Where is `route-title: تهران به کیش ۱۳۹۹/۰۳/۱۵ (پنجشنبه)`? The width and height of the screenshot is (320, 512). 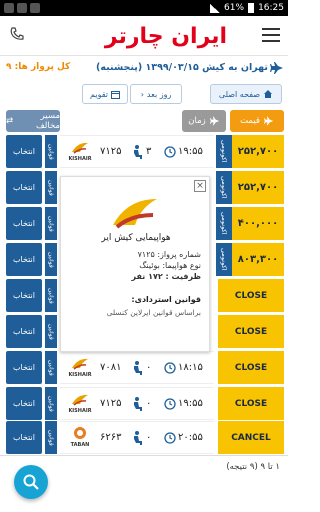
route-title: تهران به کیش ۱۳۹۹/۰۳/۱۵ (پنجشنبه) is located at coordinates (182, 67).